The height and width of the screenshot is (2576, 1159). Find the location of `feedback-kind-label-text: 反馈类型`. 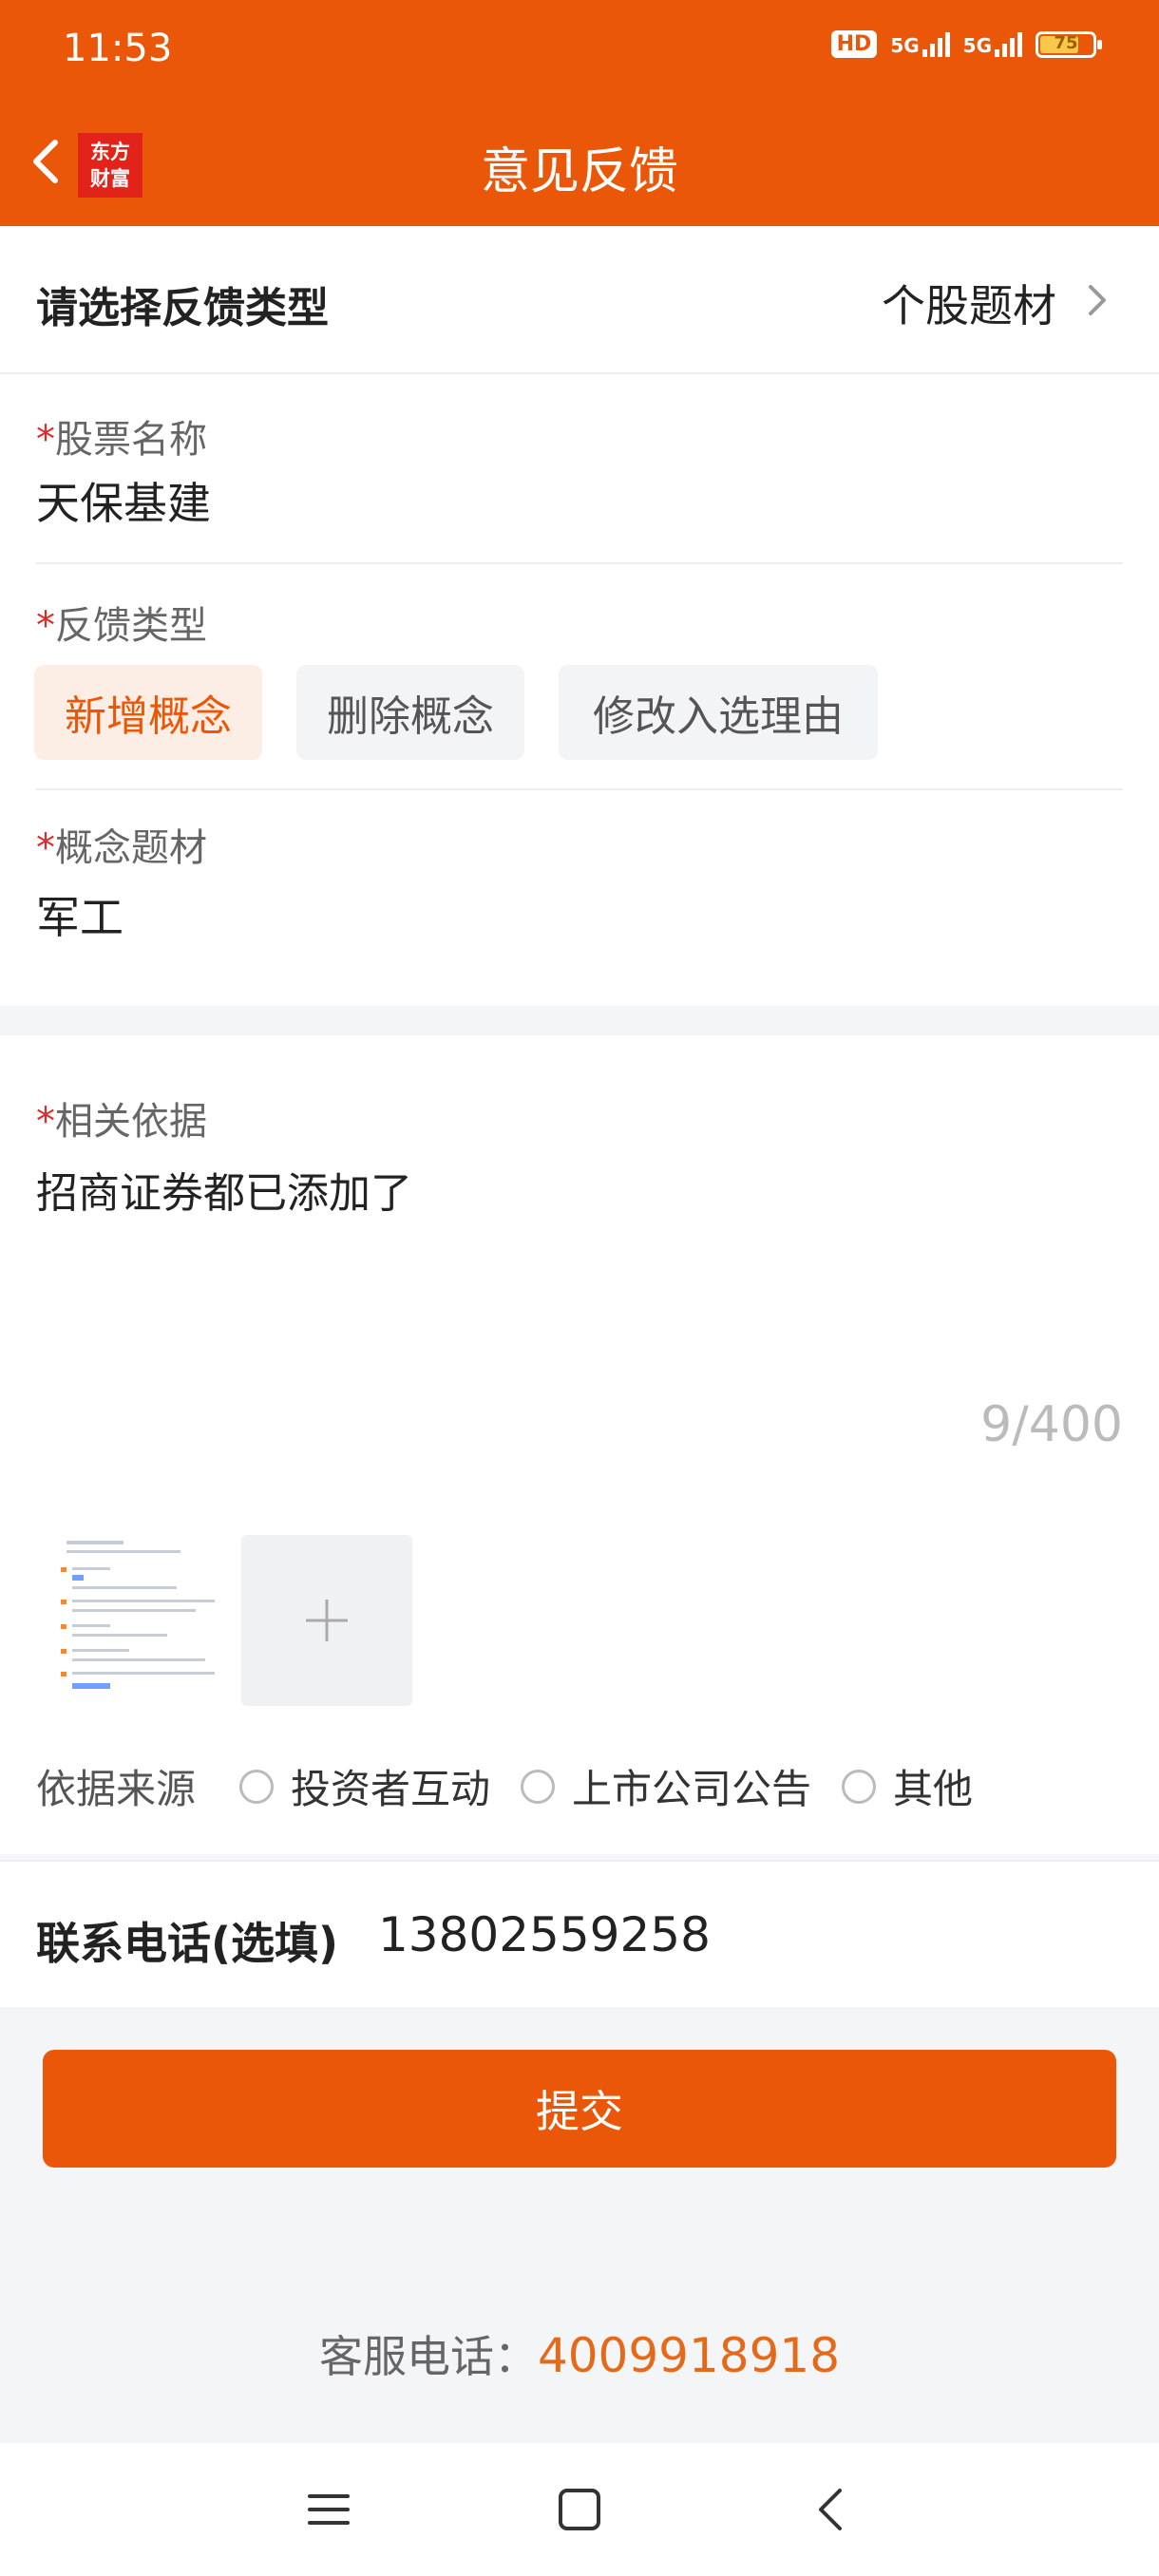

feedback-kind-label-text: 反馈类型 is located at coordinates (131, 626).